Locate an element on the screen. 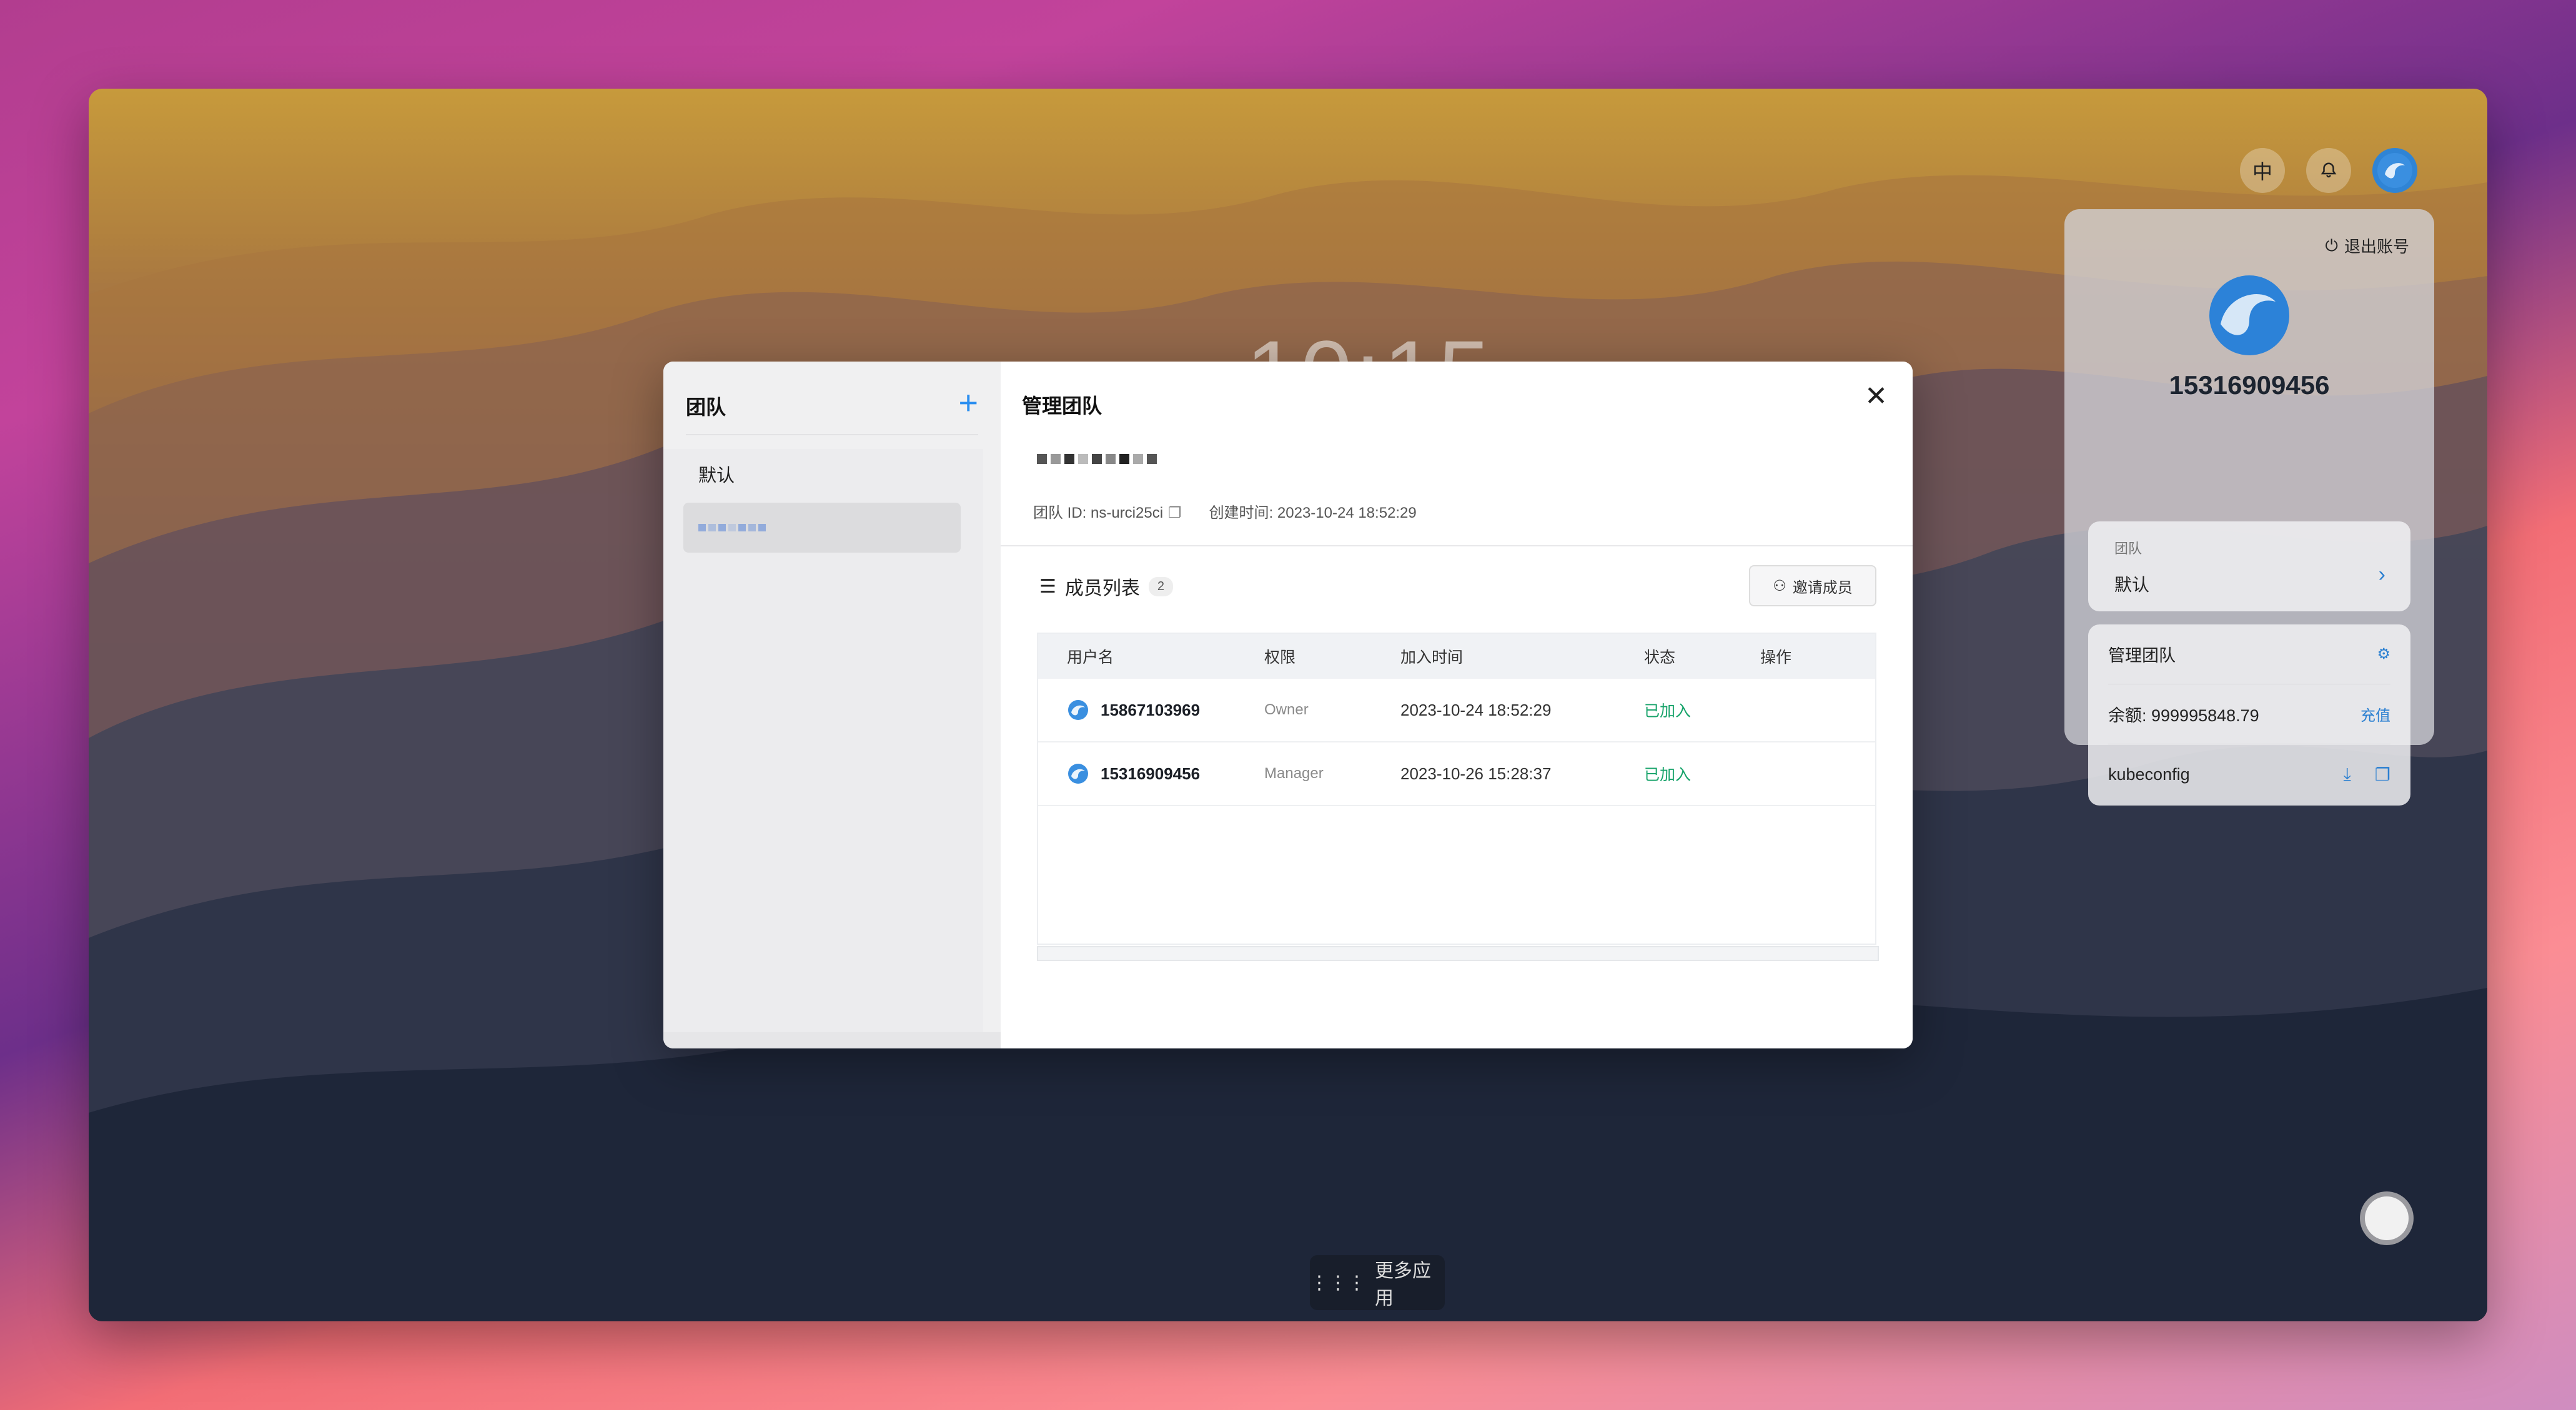 This screenshot has width=2576, height=1410. balance-row: 余额: 999995848.79 充值 is located at coordinates (2249, 714).